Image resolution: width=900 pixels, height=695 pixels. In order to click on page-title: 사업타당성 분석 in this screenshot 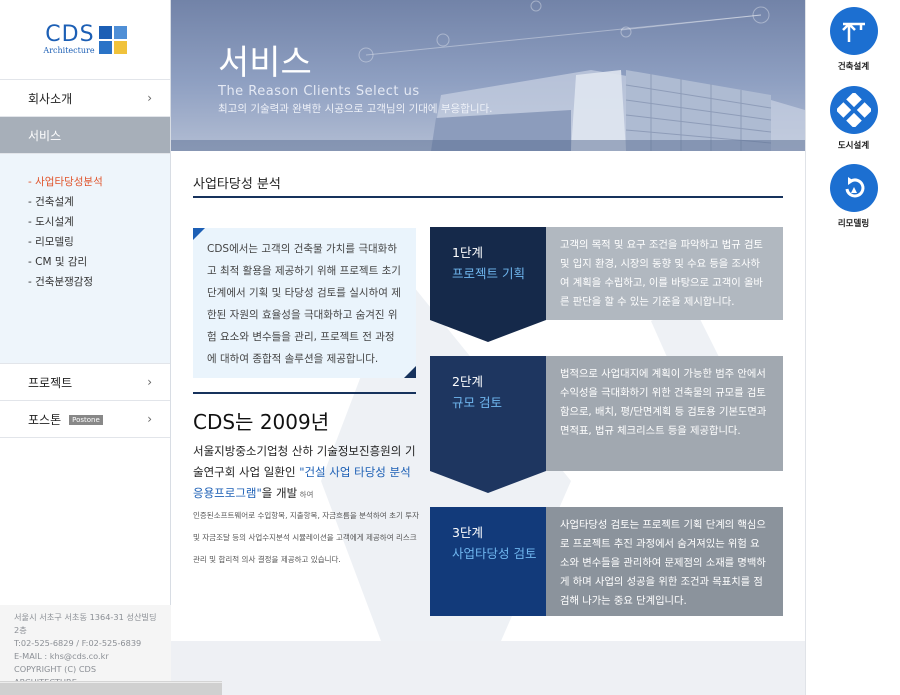, I will do `click(237, 184)`.